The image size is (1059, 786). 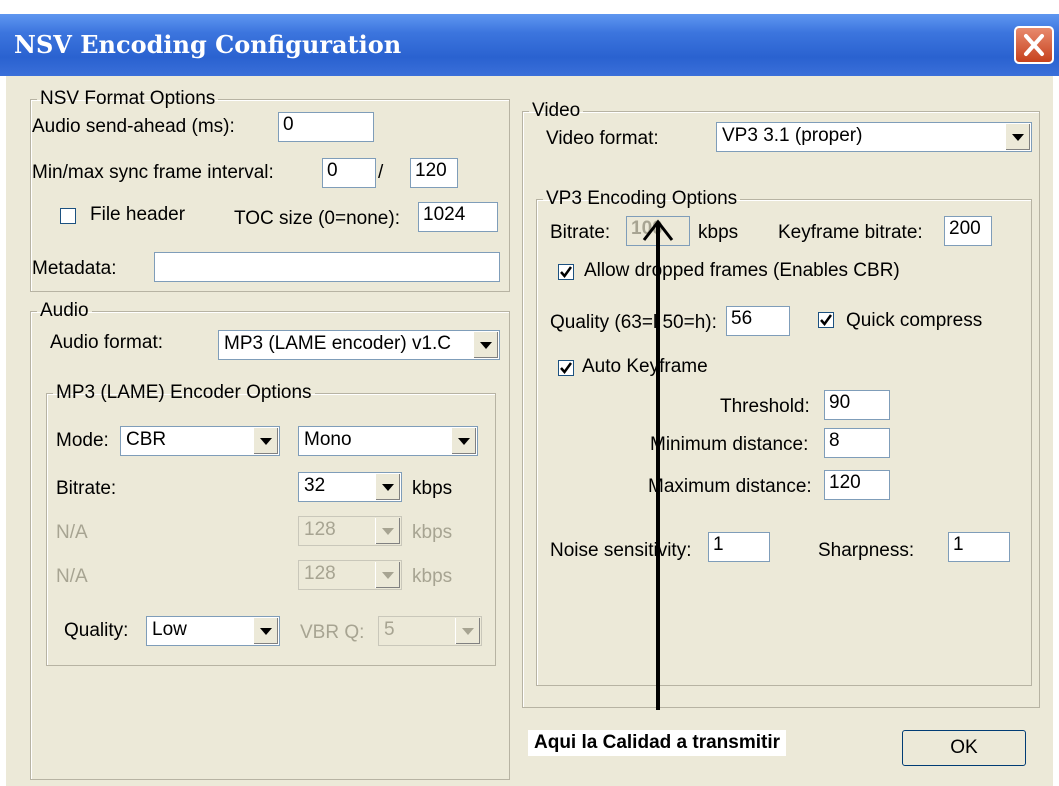 What do you see at coordinates (430, 631) in the screenshot?
I see `vbr-q-select: 5` at bounding box center [430, 631].